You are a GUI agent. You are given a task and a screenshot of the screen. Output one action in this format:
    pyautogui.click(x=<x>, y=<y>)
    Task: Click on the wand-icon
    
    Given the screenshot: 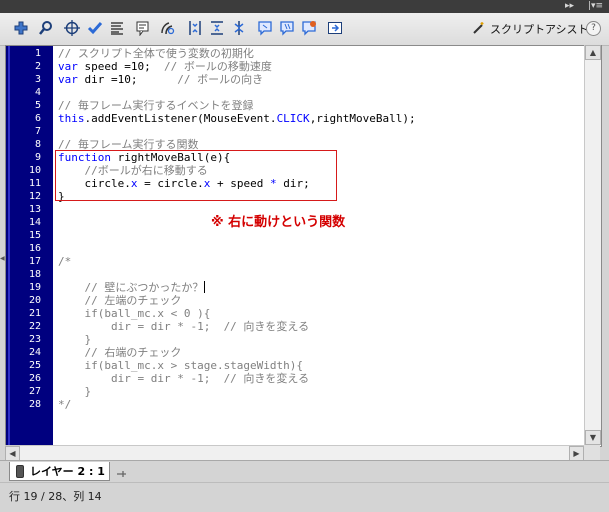 What is the action you would take?
    pyautogui.click(x=479, y=29)
    